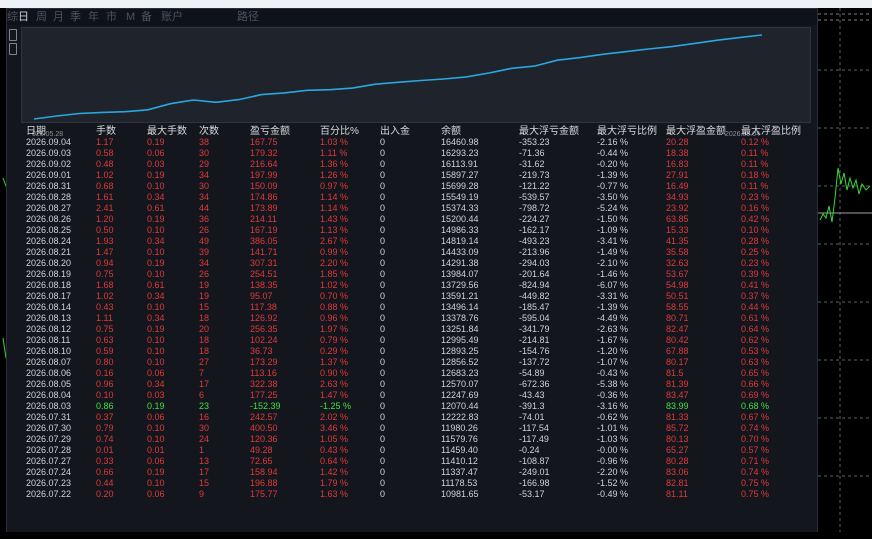  What do you see at coordinates (460, 219) in the screenshot?
I see `table-cell: 15200.44` at bounding box center [460, 219].